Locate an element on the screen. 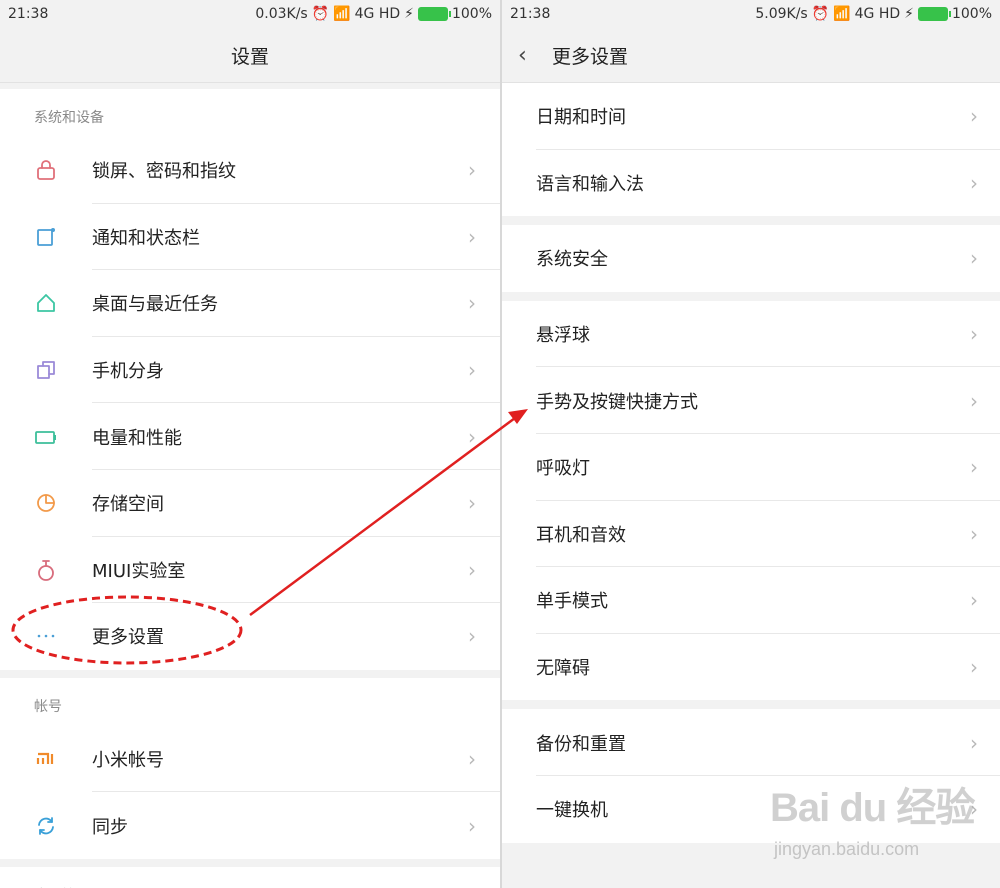 This screenshot has height=888, width=1000. list-item: 电量和性能 › is located at coordinates (250, 436).